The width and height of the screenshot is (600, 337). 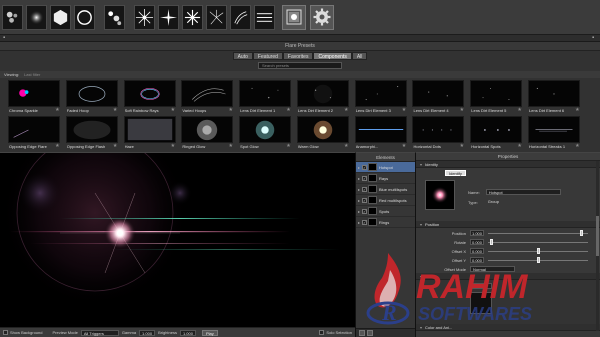 I want to click on preset-tile: Ringed Glow ★, so click(x=207, y=134).